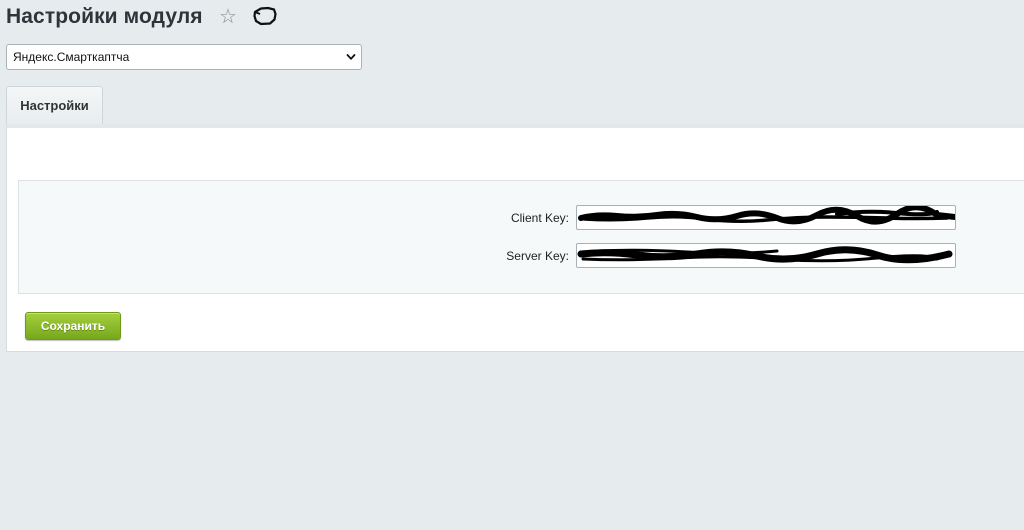  What do you see at coordinates (351, 57) in the screenshot?
I see `chevron-down-icon` at bounding box center [351, 57].